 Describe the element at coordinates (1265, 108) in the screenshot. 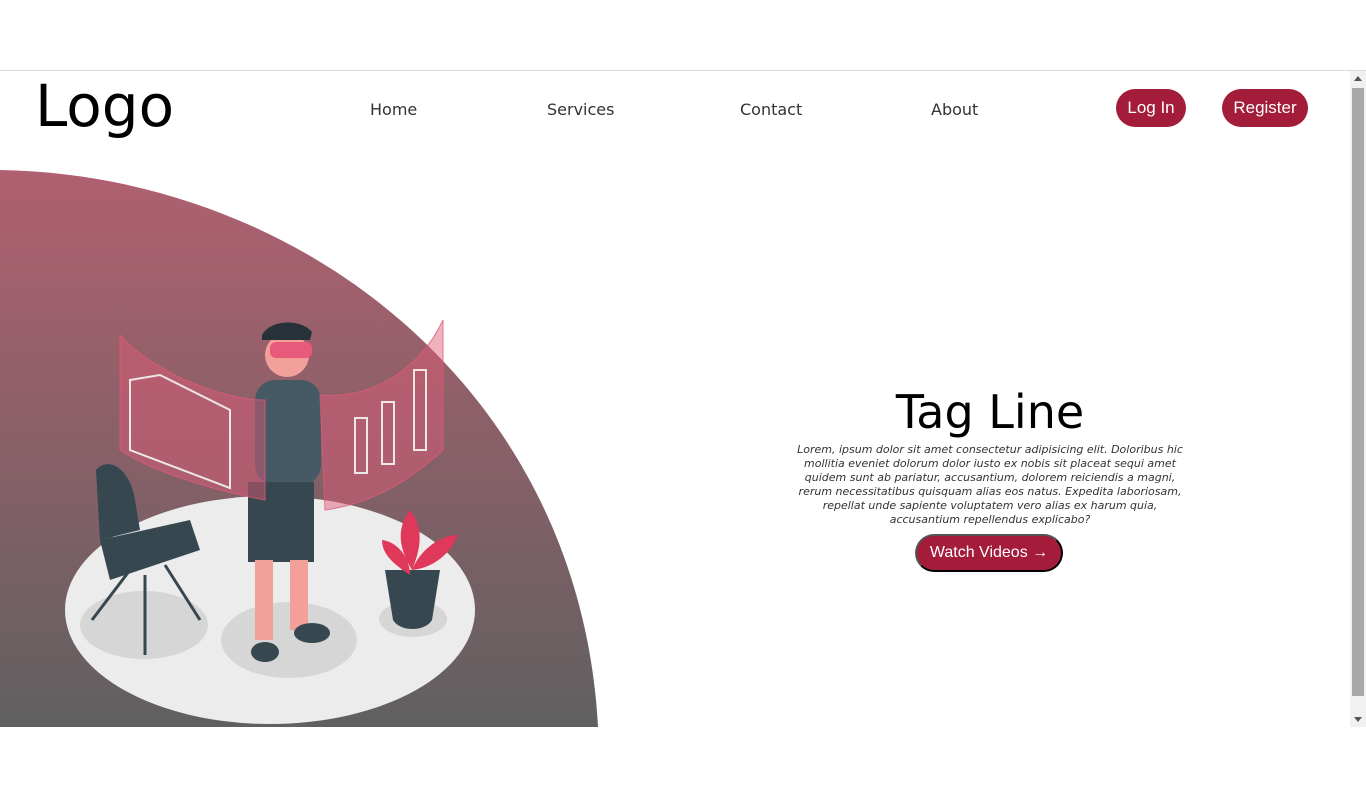

I see `register-button: Register` at that location.